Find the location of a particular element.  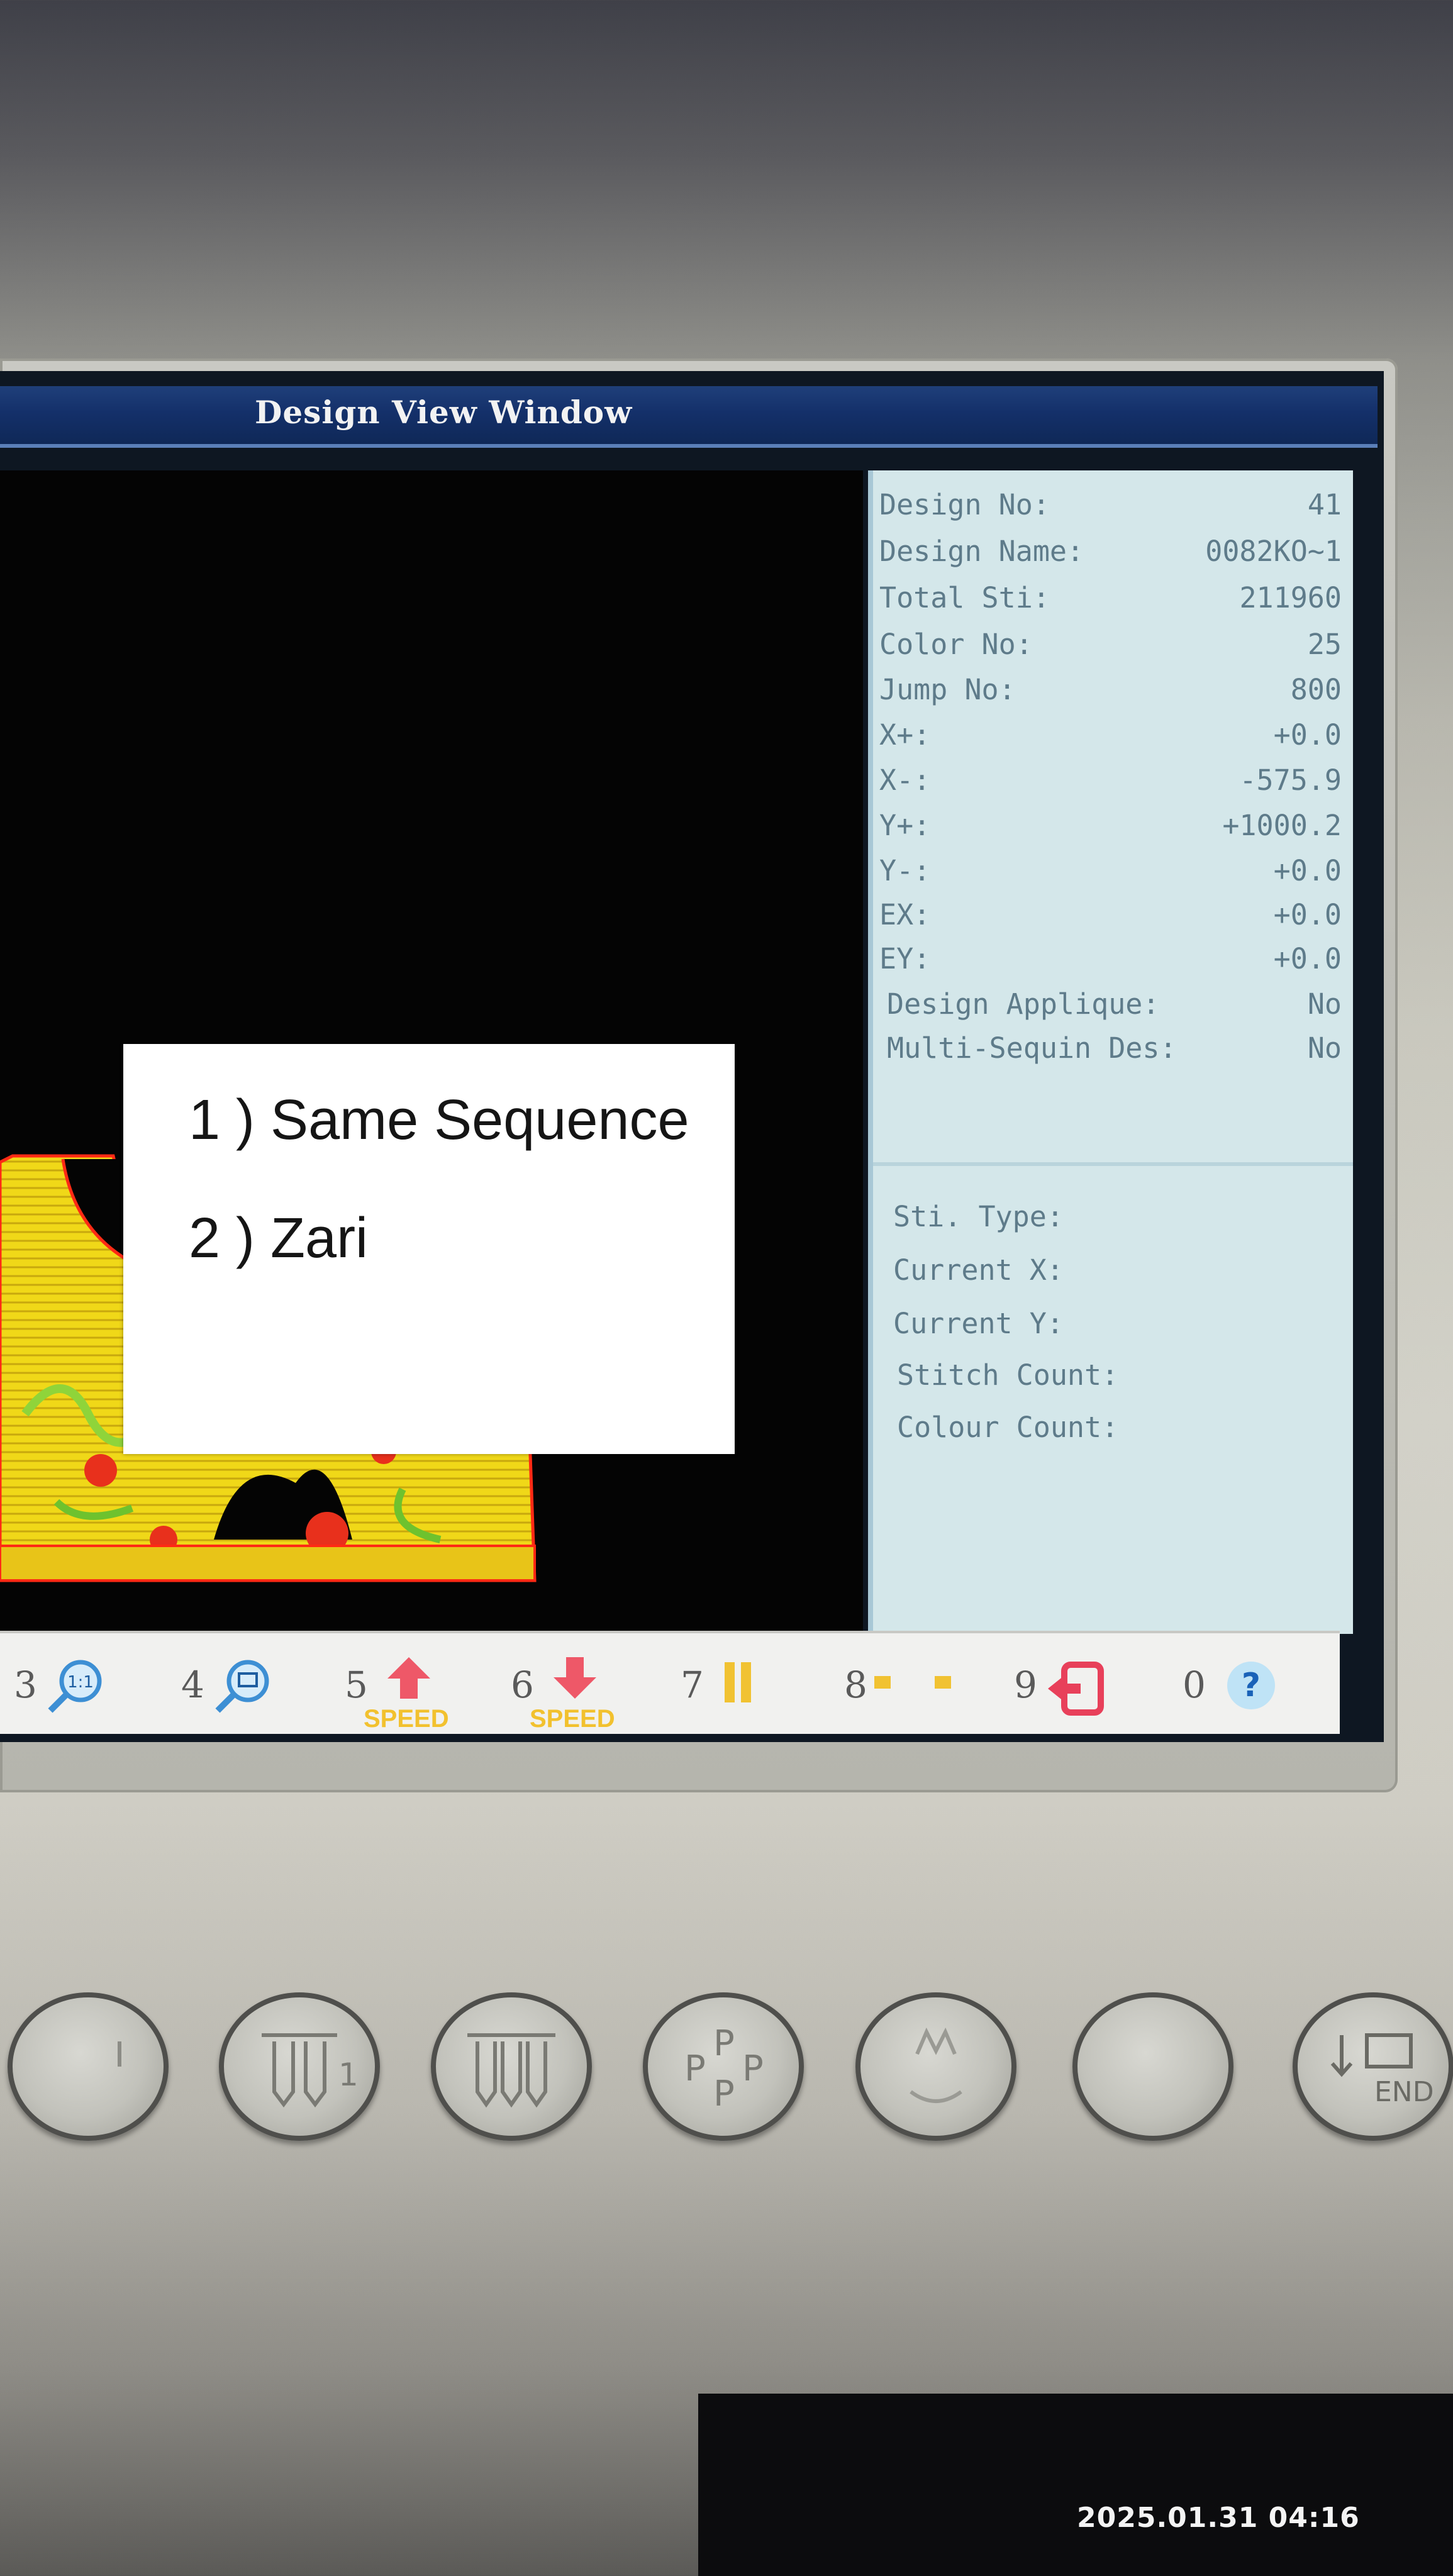

notice-popup: 1 ) Same Sequence 2 ) Zari is located at coordinates (429, 1249).